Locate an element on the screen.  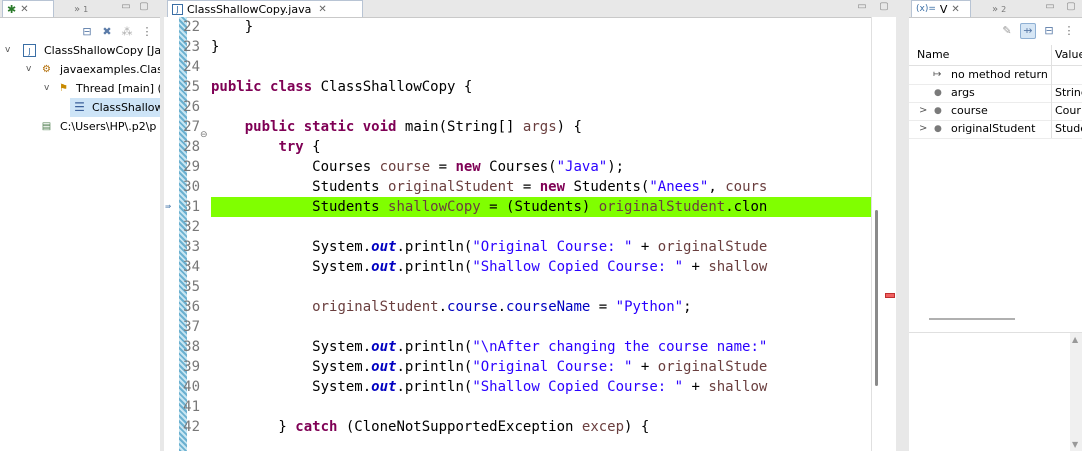
line-number: 25 is located at coordinates (191, 87).